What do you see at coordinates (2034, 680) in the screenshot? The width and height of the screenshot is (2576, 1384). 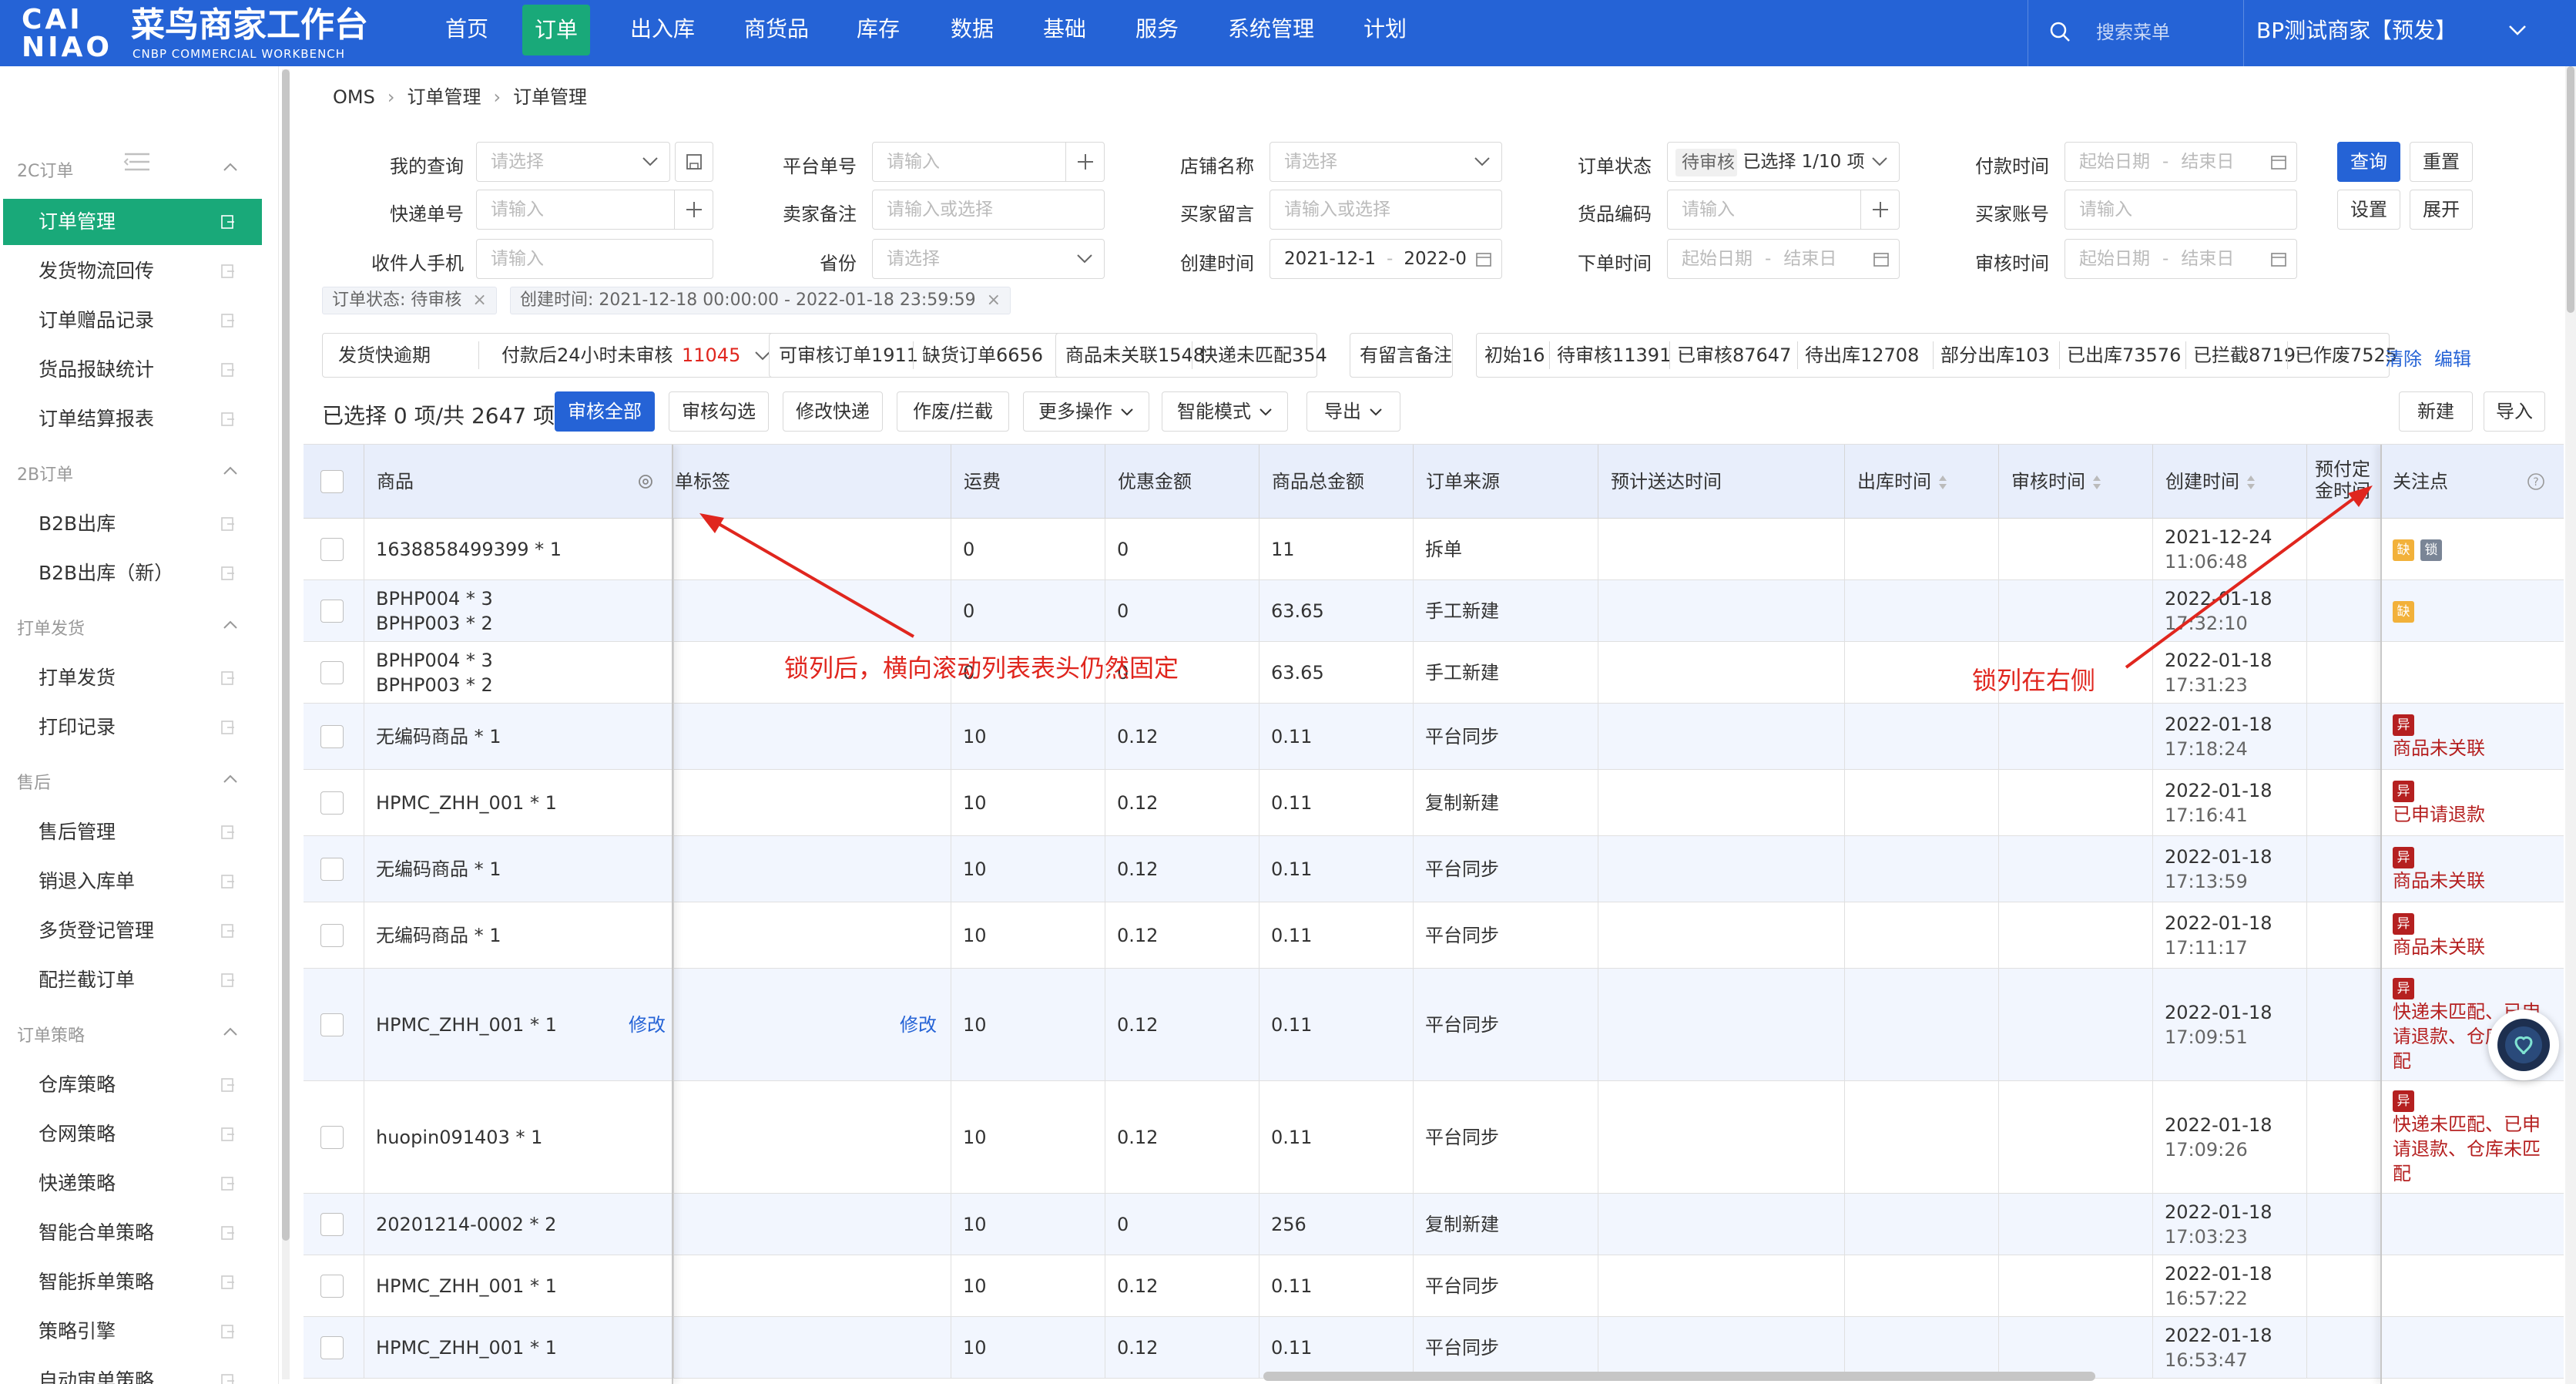 I see `annotation-right: 锁列在右侧` at bounding box center [2034, 680].